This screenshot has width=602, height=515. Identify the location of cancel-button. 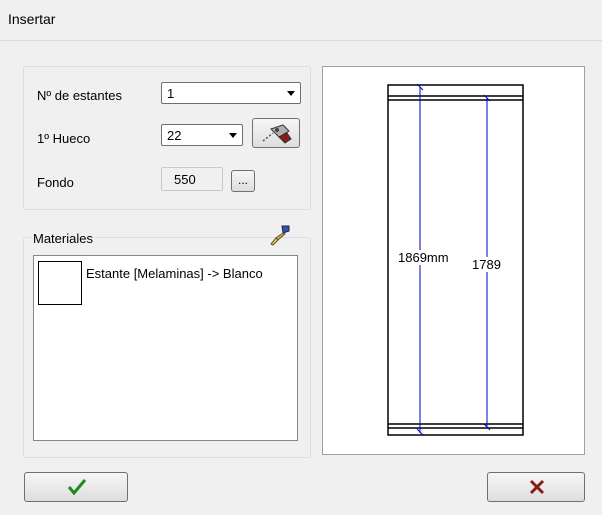
(536, 487).